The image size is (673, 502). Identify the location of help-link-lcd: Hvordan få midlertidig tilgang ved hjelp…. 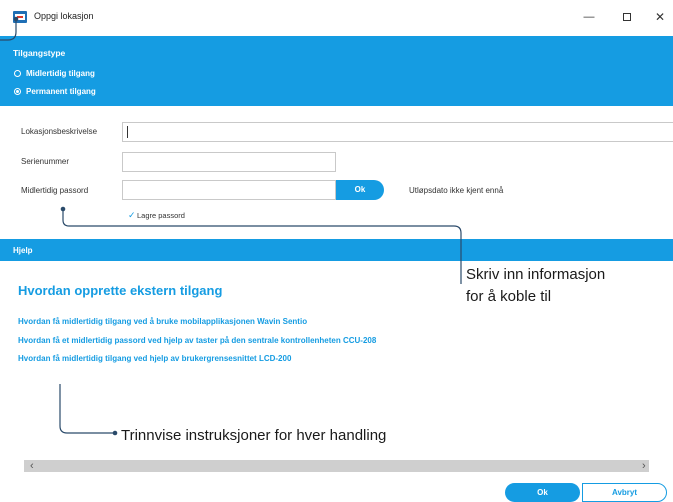
(154, 358).